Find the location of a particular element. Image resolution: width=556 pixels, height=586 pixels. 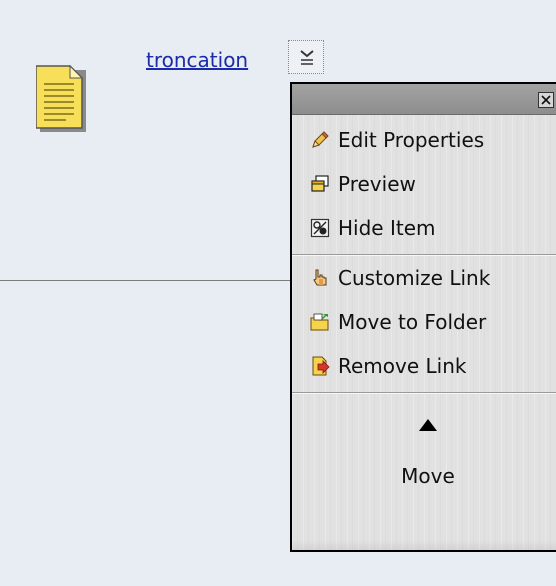

up-arrow-icon is located at coordinates (428, 425).